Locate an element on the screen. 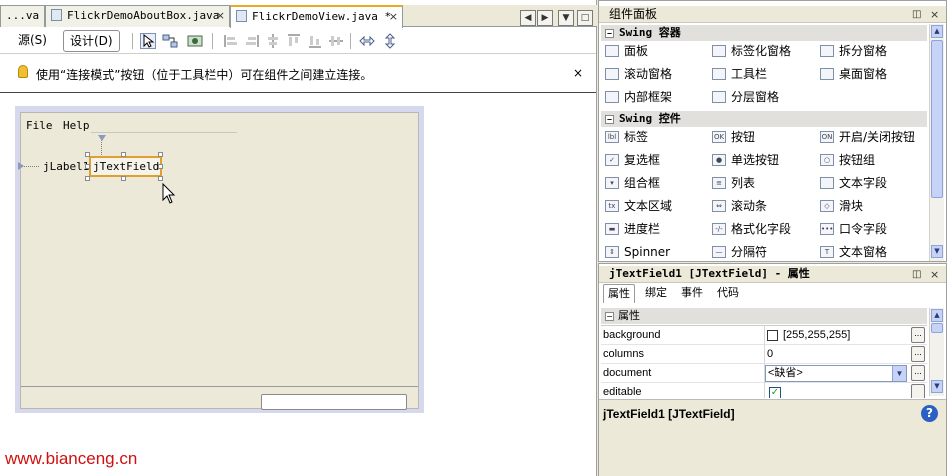 This screenshot has width=947, height=476. property-name: editable is located at coordinates (622, 392).